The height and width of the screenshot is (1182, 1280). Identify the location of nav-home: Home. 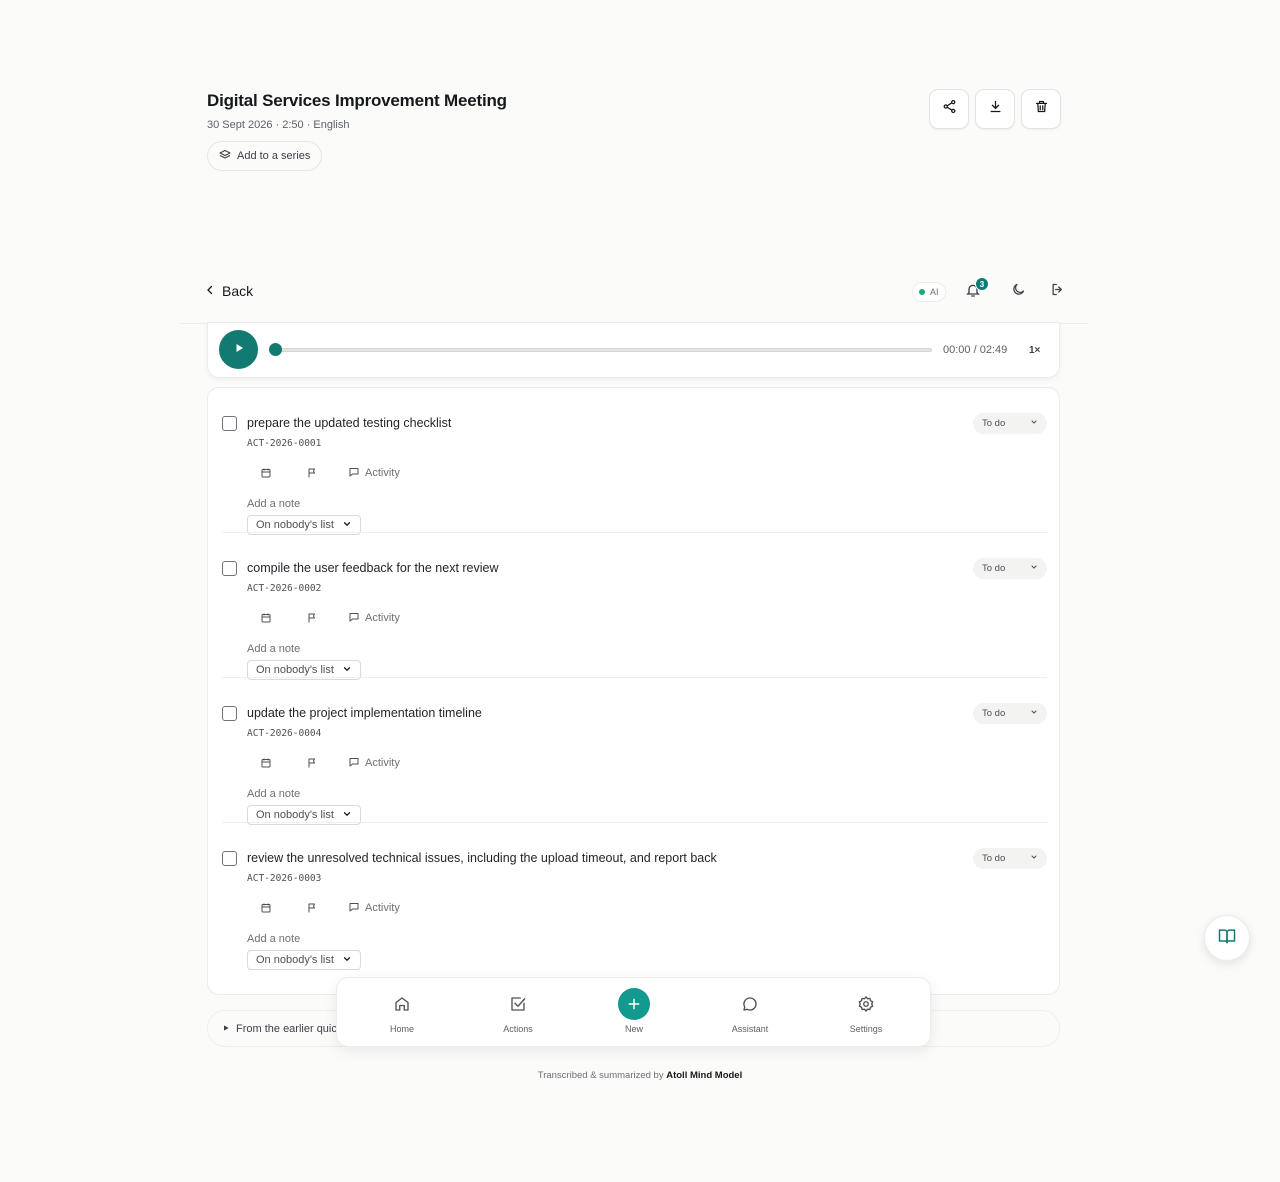
(402, 1013).